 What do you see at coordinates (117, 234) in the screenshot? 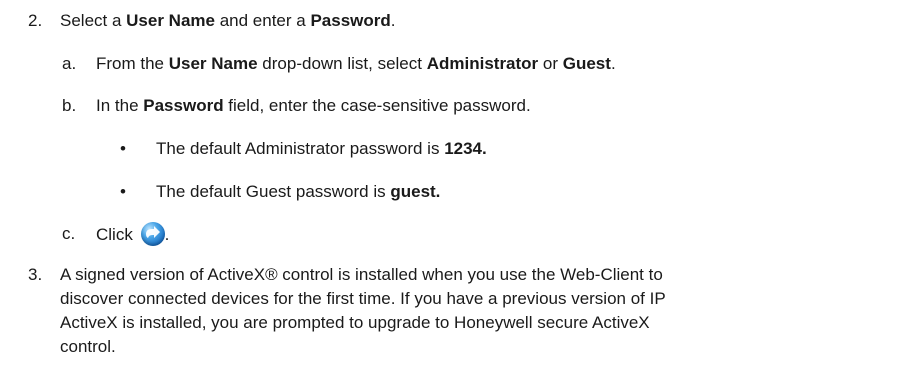
I see `substep-text: Click` at bounding box center [117, 234].